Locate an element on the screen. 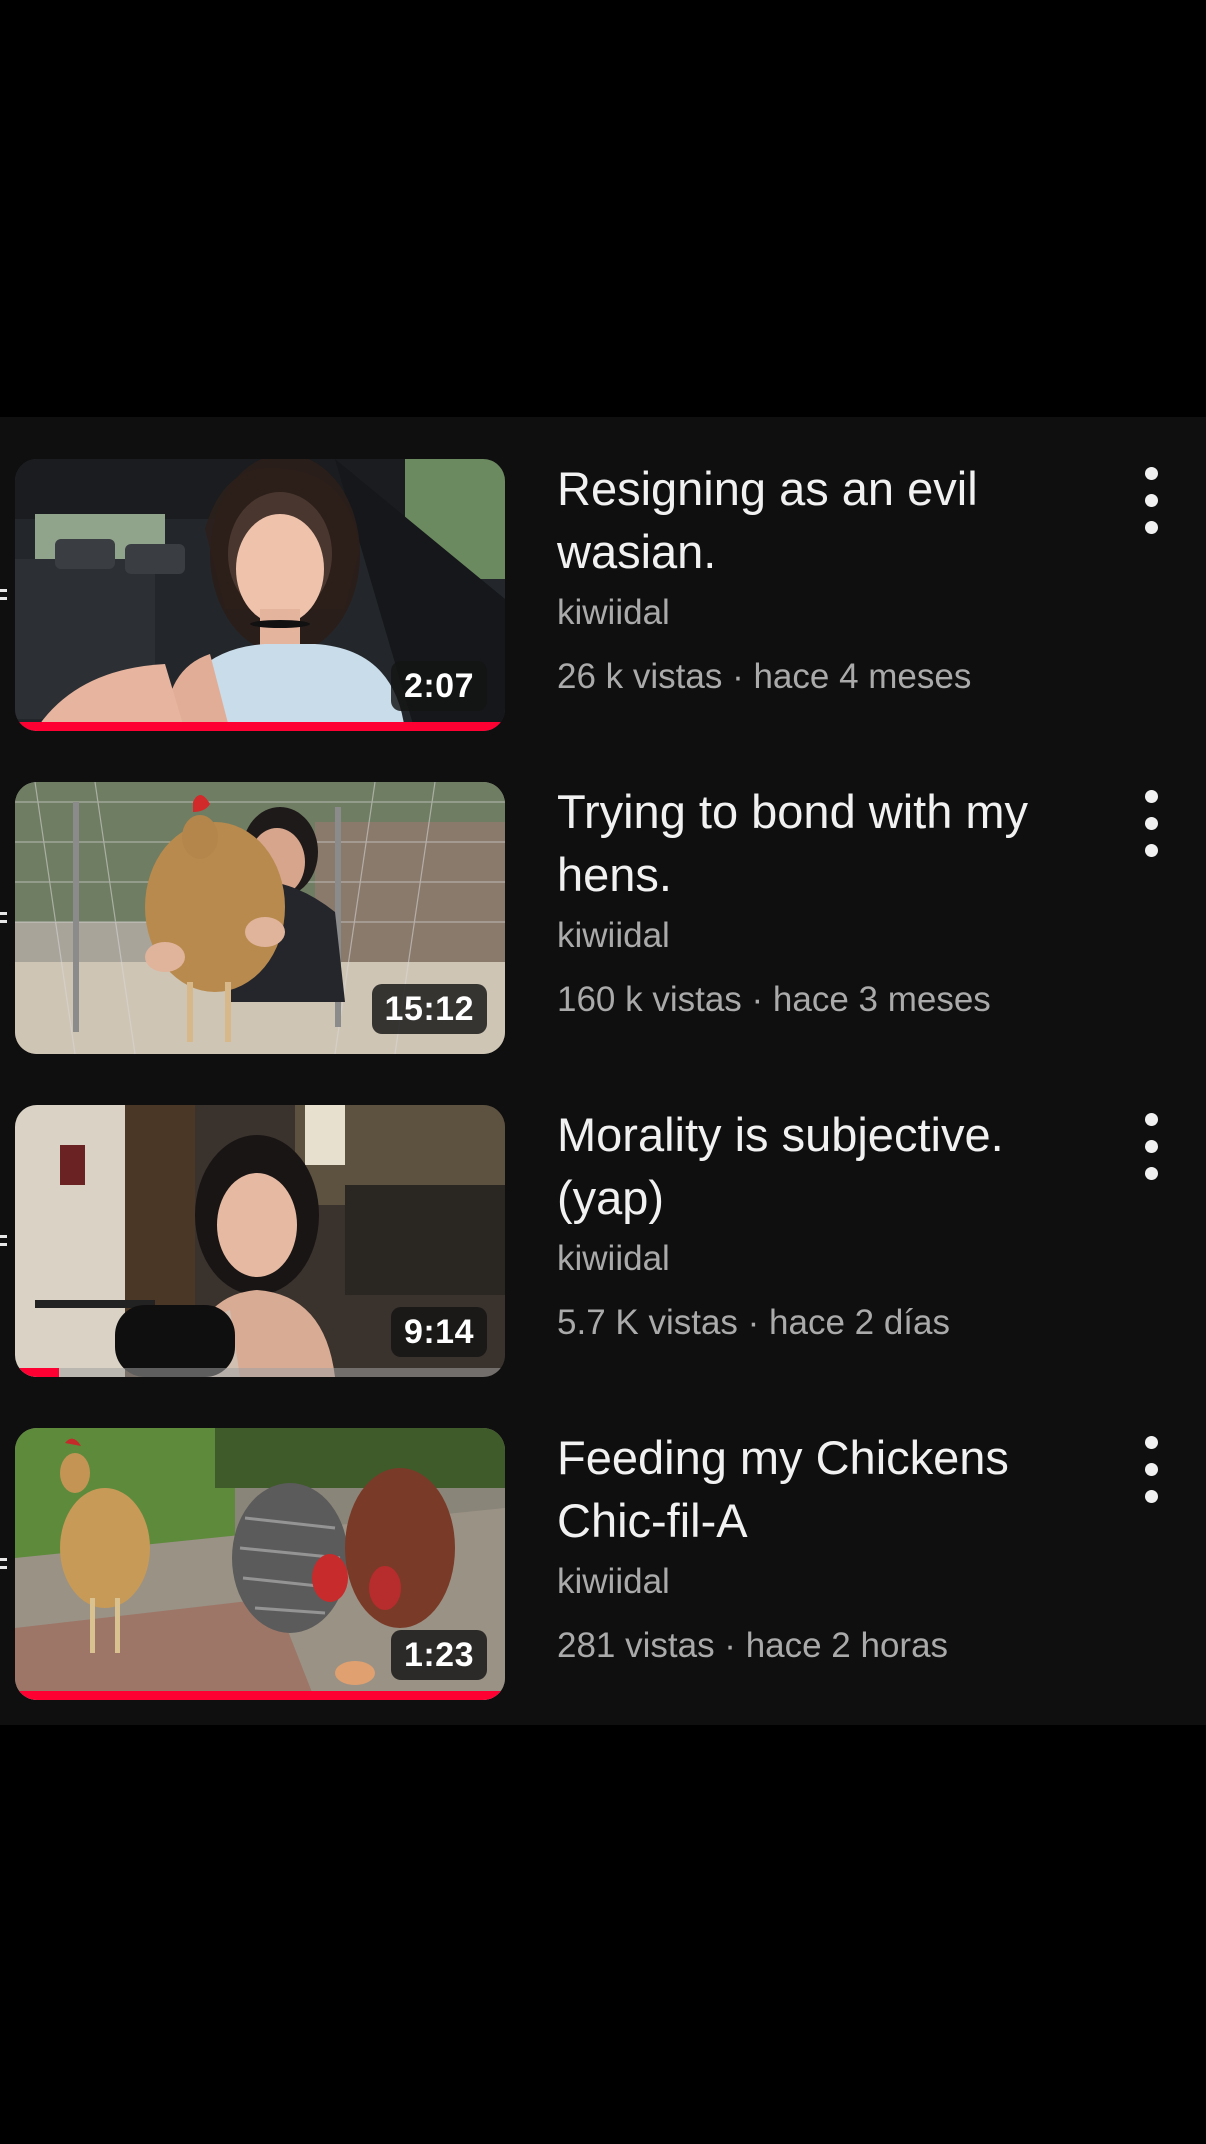 The height and width of the screenshot is (2144, 1206). video-title: Resigning as an evil wasian. is located at coordinates (827, 520).